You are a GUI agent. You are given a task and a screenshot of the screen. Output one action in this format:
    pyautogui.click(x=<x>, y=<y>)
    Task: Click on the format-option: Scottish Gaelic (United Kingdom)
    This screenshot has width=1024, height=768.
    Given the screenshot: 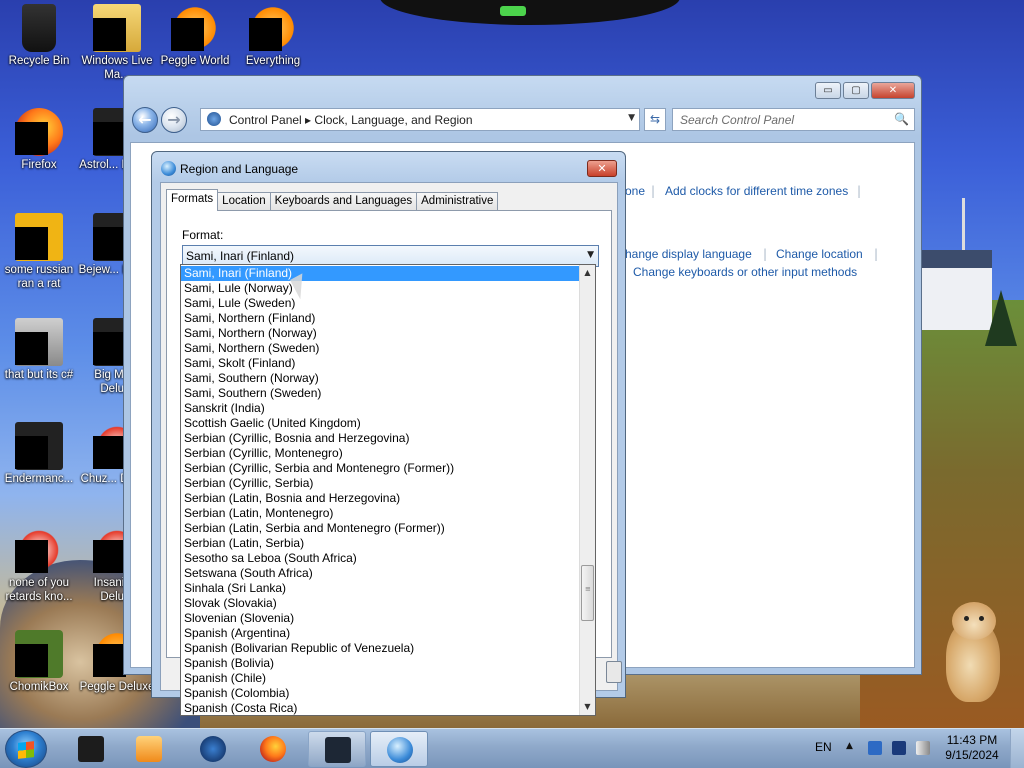 What is the action you would take?
    pyautogui.click(x=380, y=423)
    